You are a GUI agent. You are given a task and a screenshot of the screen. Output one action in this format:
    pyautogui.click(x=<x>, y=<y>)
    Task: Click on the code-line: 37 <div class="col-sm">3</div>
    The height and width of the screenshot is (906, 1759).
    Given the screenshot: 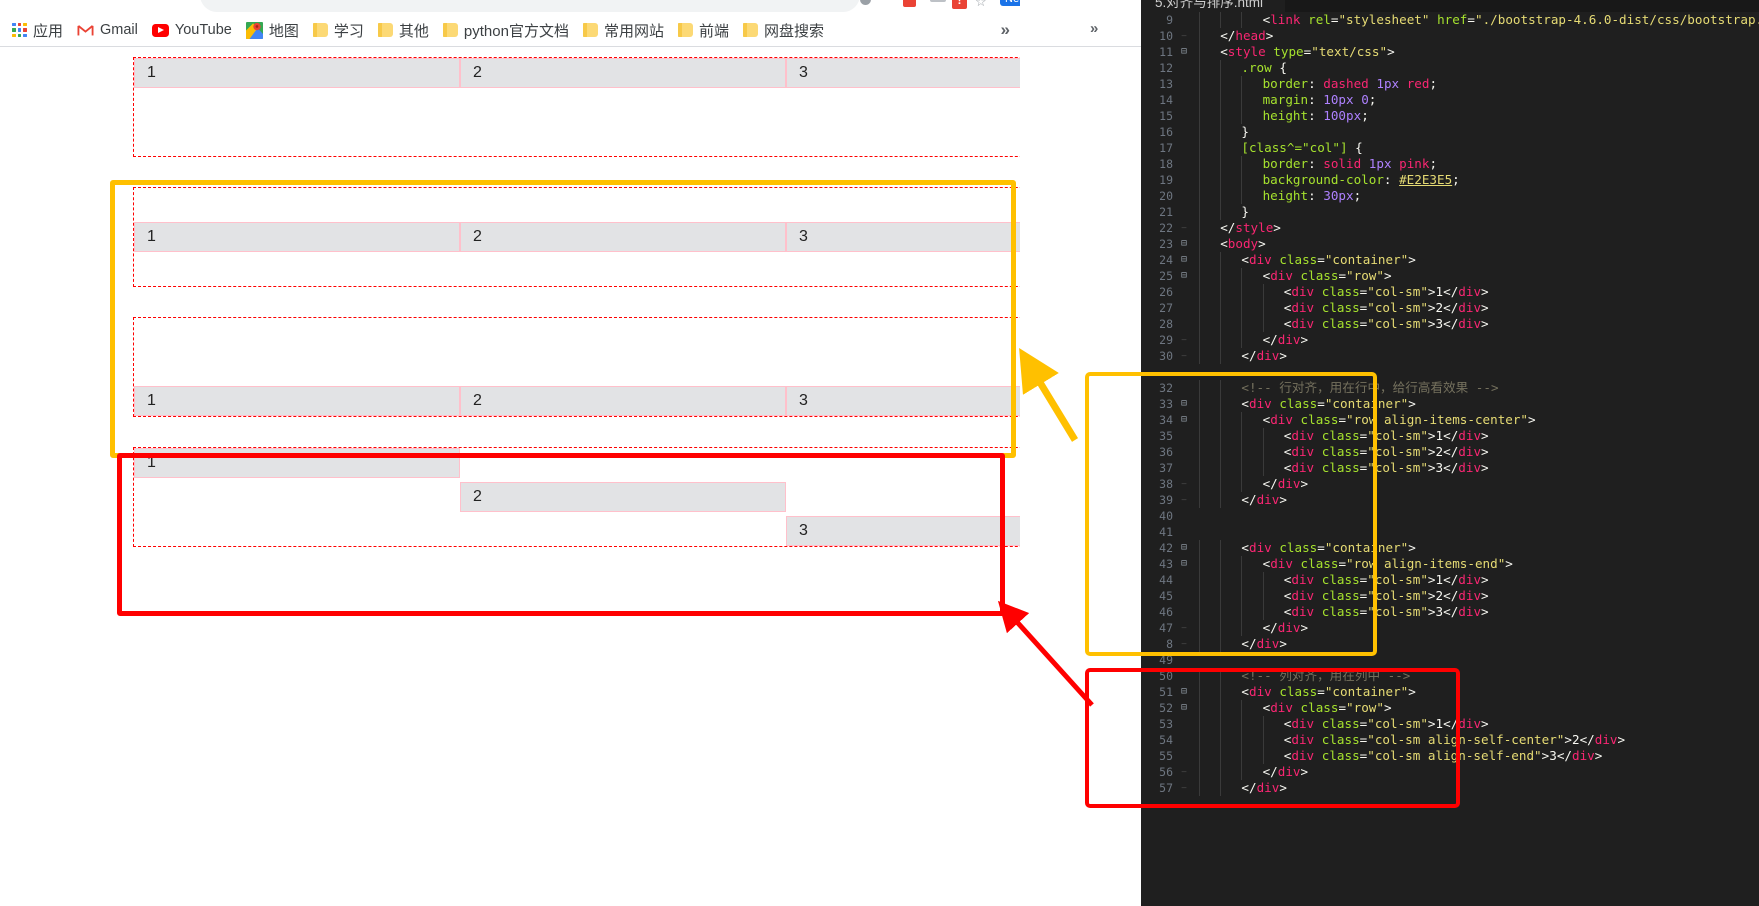 What is the action you would take?
    pyautogui.click(x=1450, y=468)
    